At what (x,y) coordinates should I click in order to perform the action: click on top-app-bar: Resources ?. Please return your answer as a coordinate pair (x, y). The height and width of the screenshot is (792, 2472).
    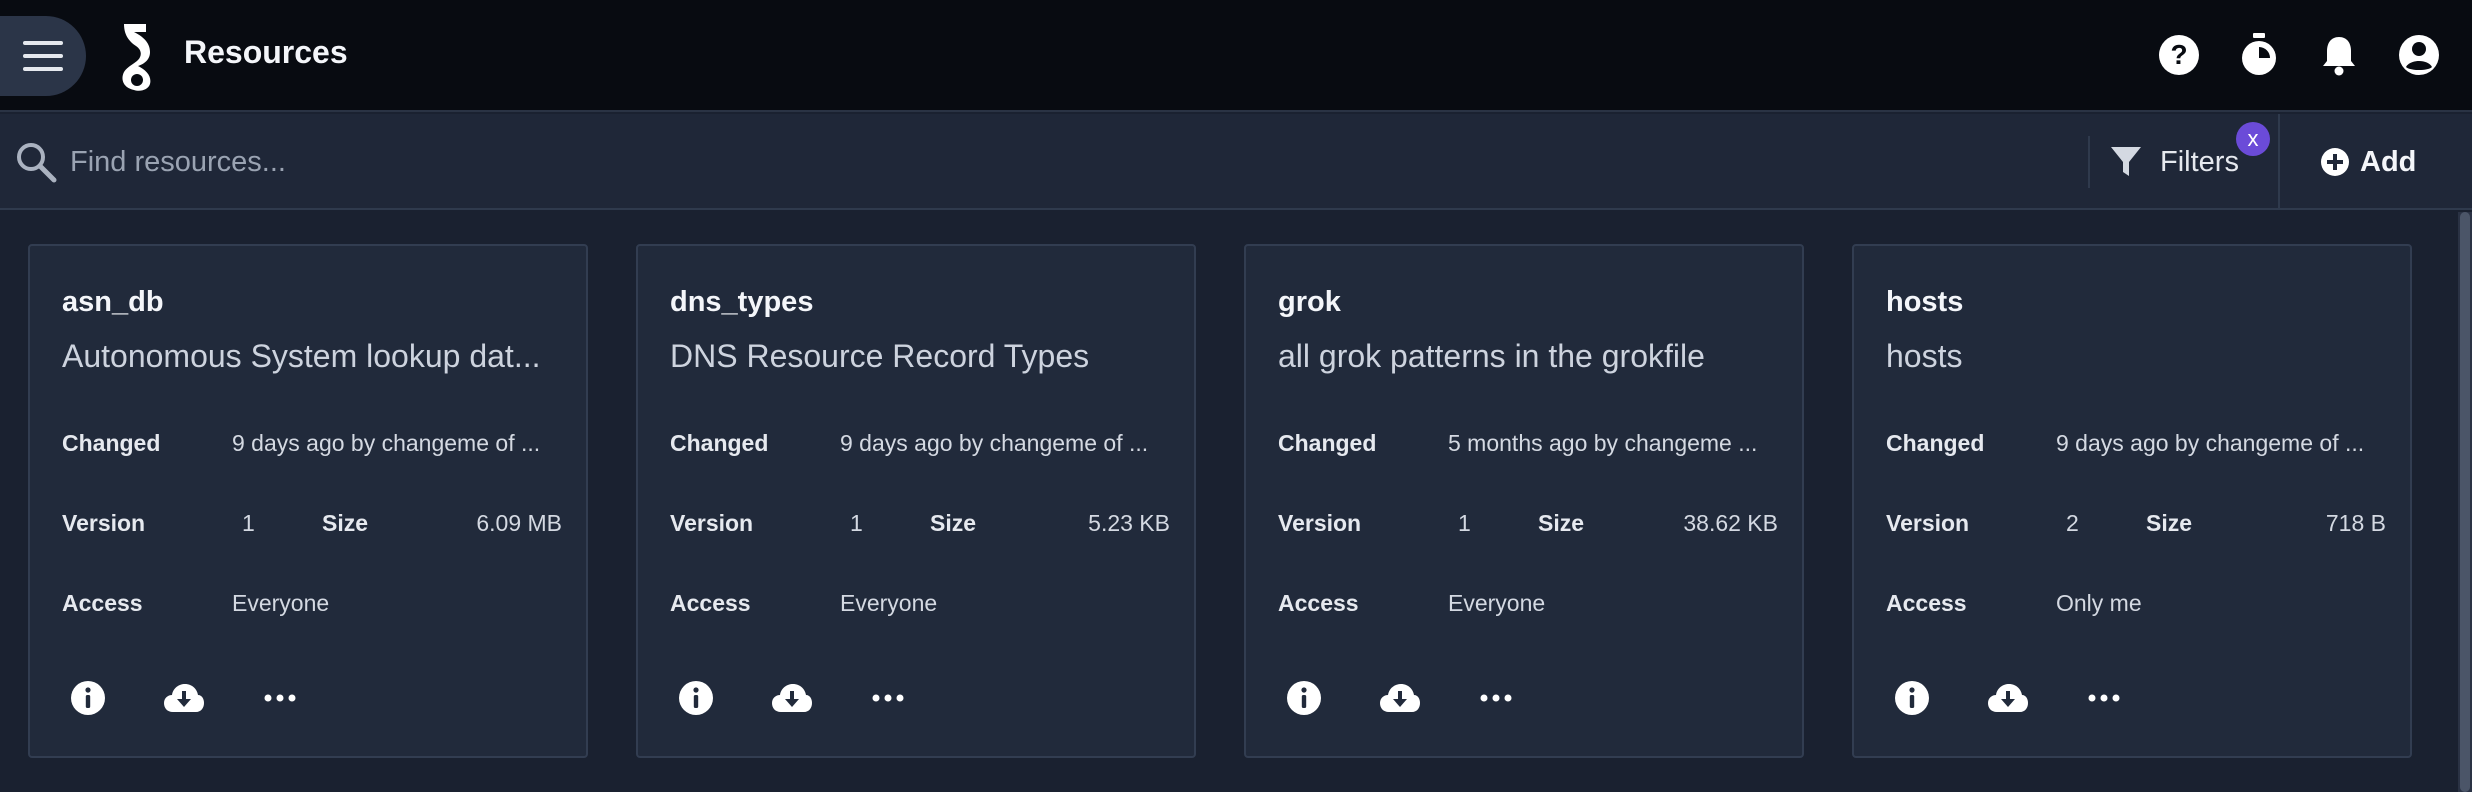
    Looking at the image, I should click on (1236, 56).